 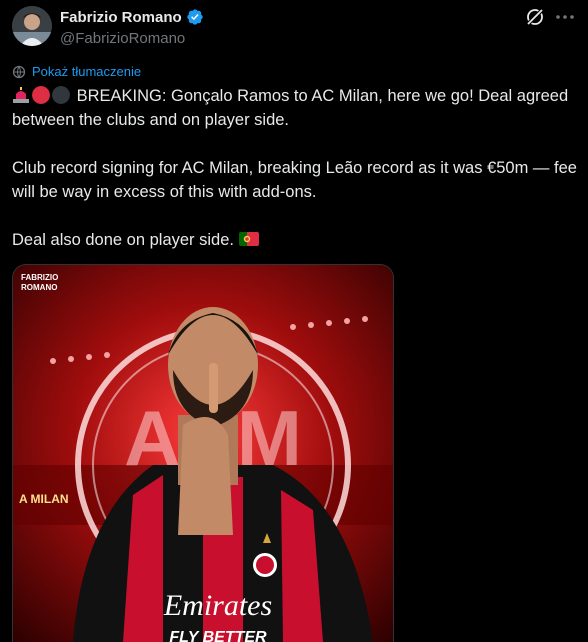 I want to click on more-icon, so click(x=565, y=17).